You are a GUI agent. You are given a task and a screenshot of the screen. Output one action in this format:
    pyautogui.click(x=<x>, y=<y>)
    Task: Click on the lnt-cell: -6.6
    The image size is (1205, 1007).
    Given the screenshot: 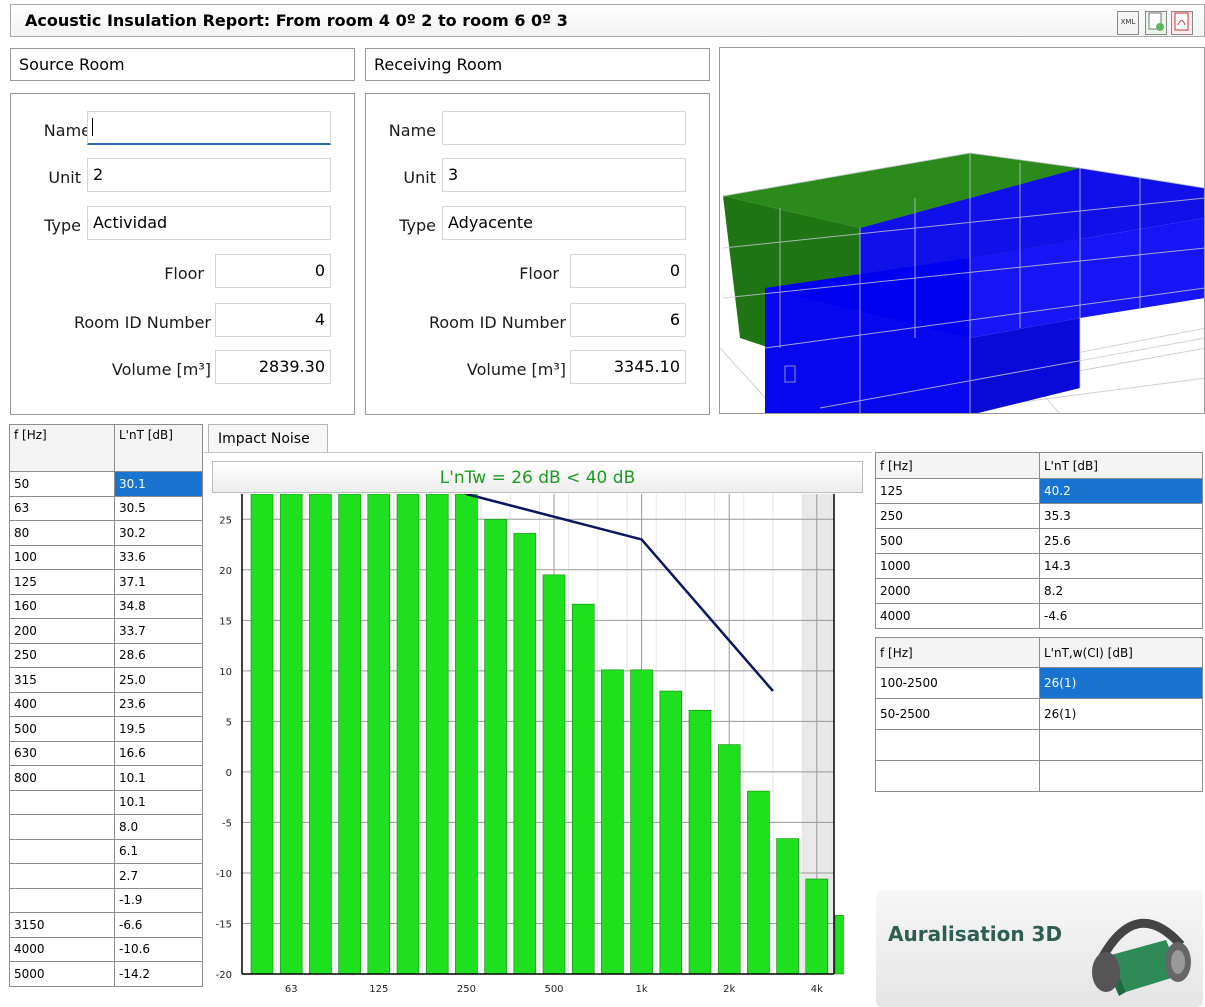 What is the action you would take?
    pyautogui.click(x=158, y=925)
    